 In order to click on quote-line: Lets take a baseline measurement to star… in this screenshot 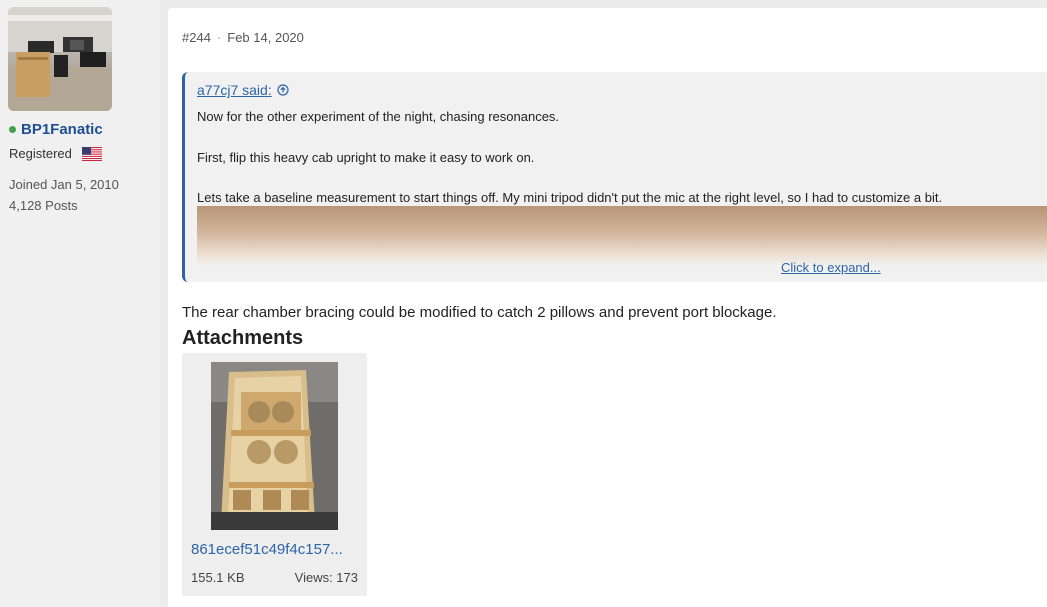, I will do `click(570, 197)`.